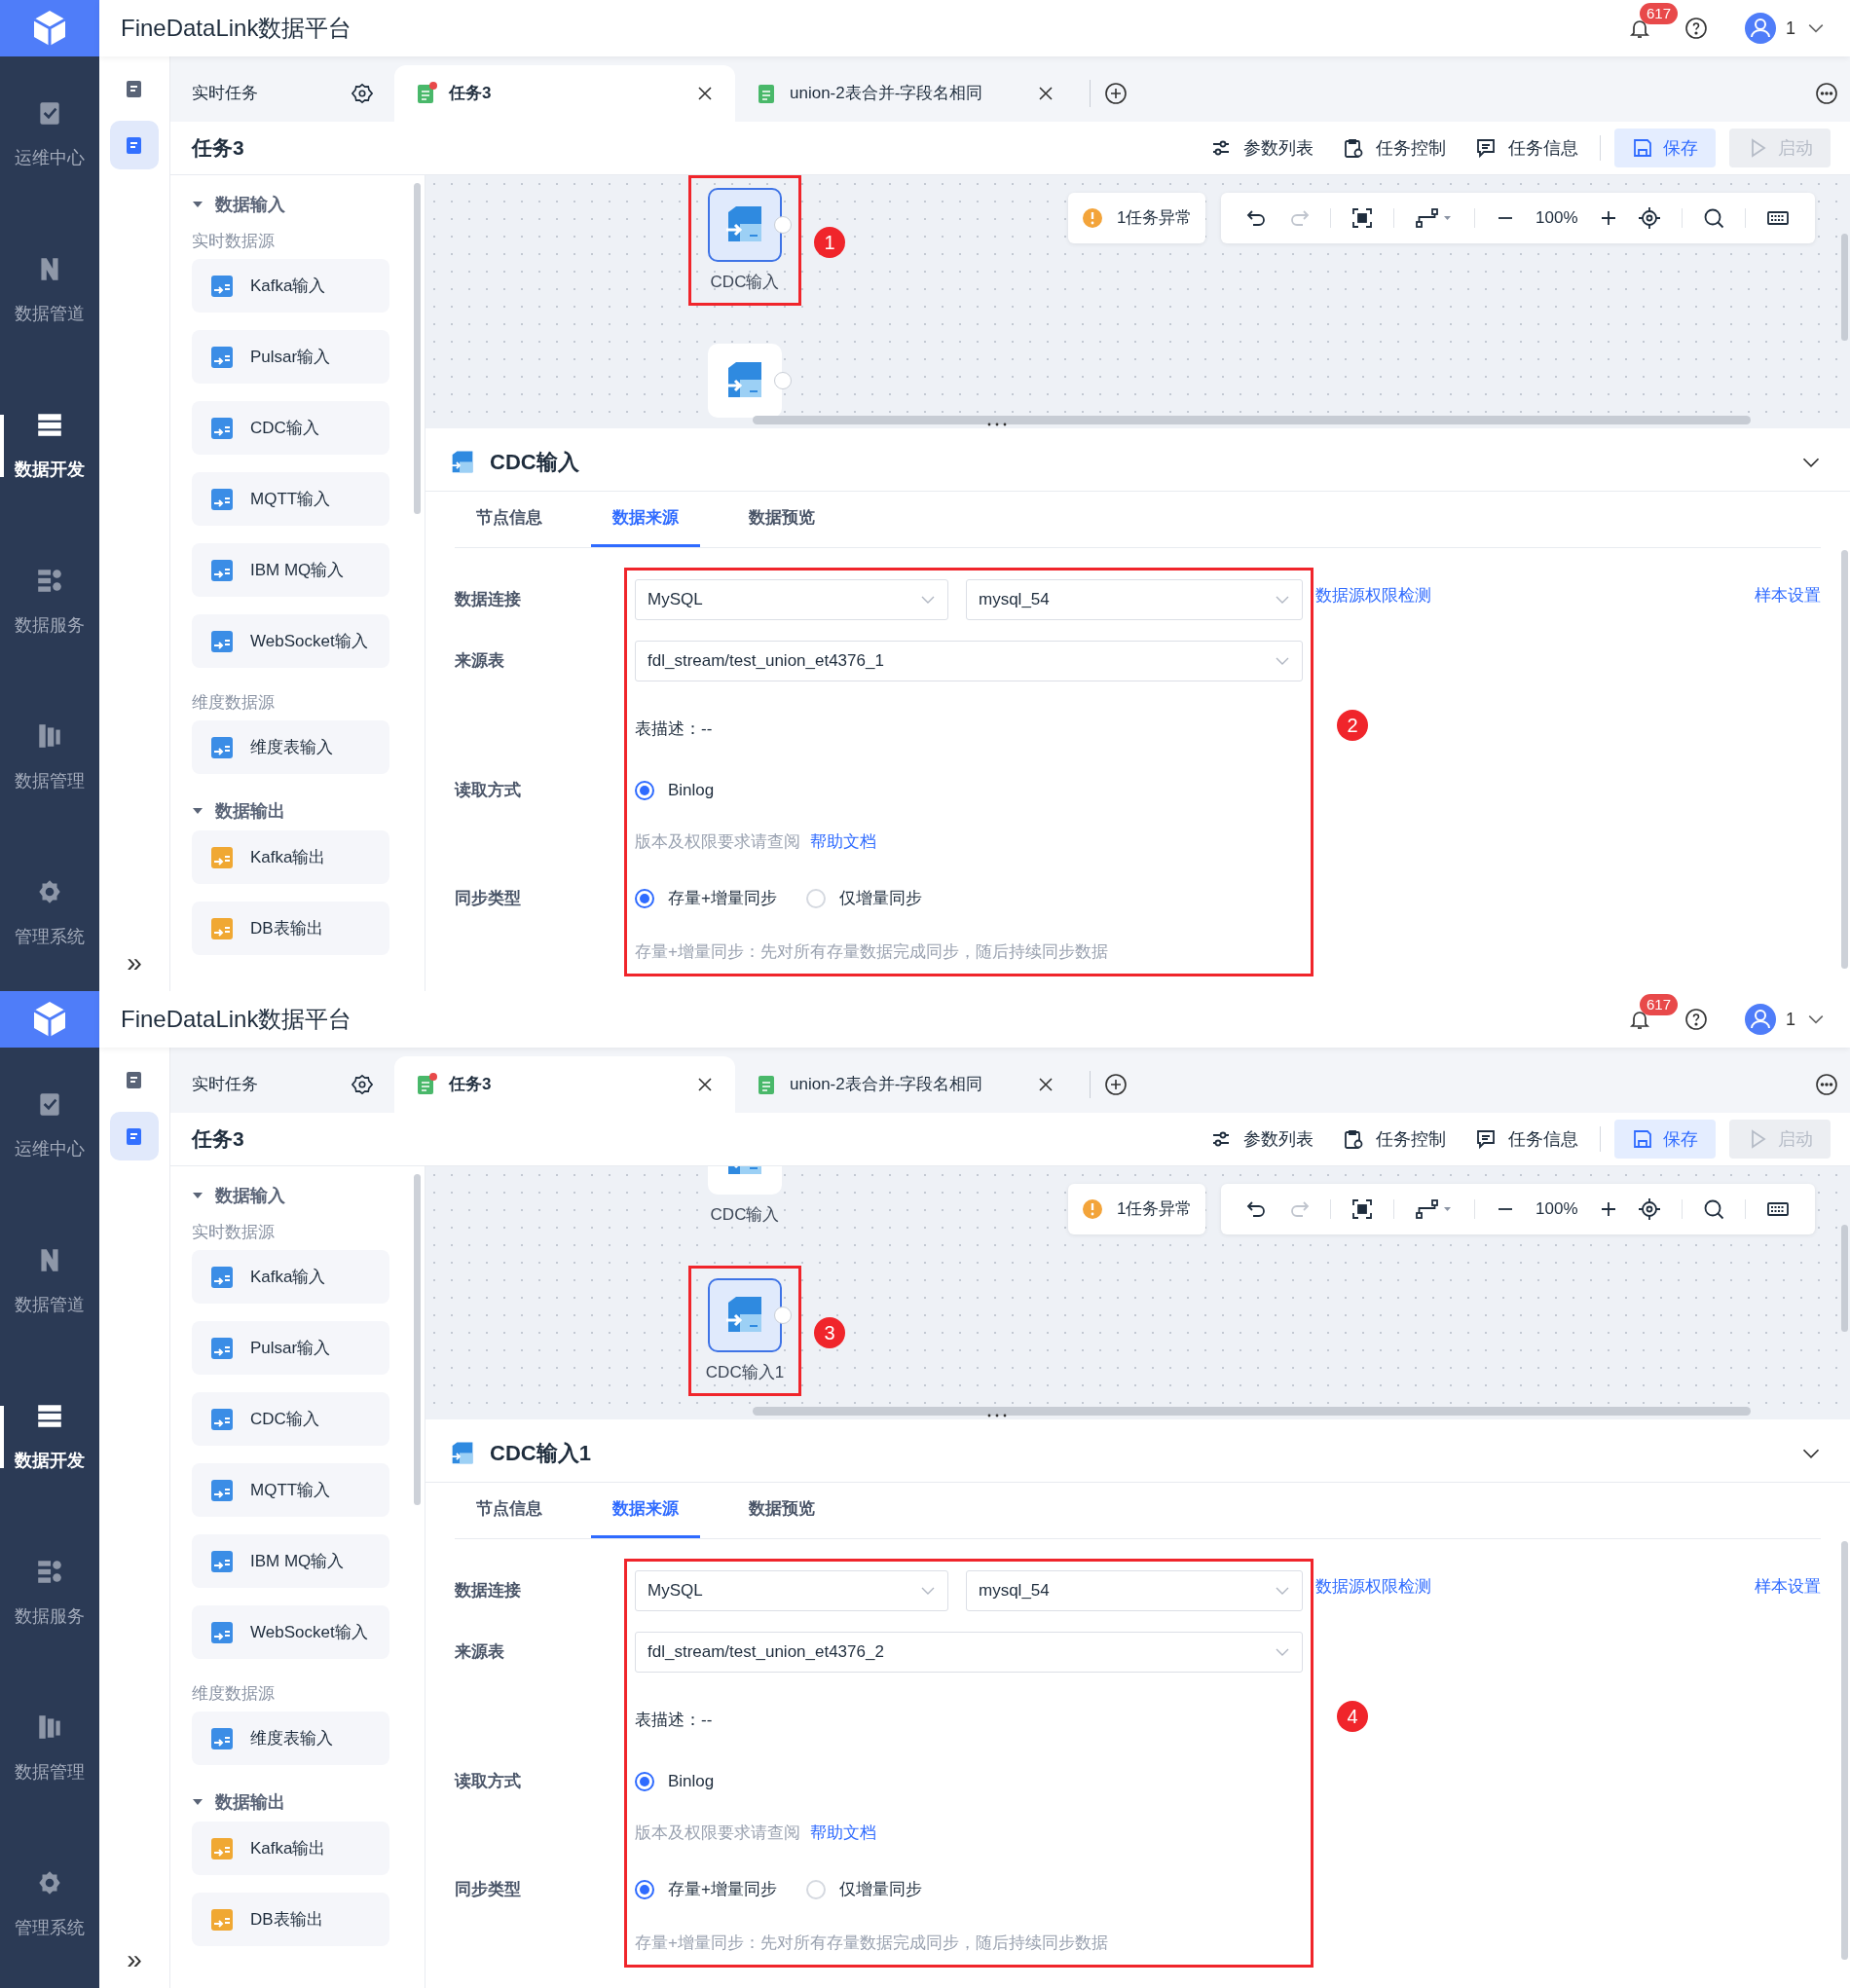  Describe the element at coordinates (969, 661) in the screenshot. I see `source-table-select: fdl_stream/test_union_et4376_1` at that location.